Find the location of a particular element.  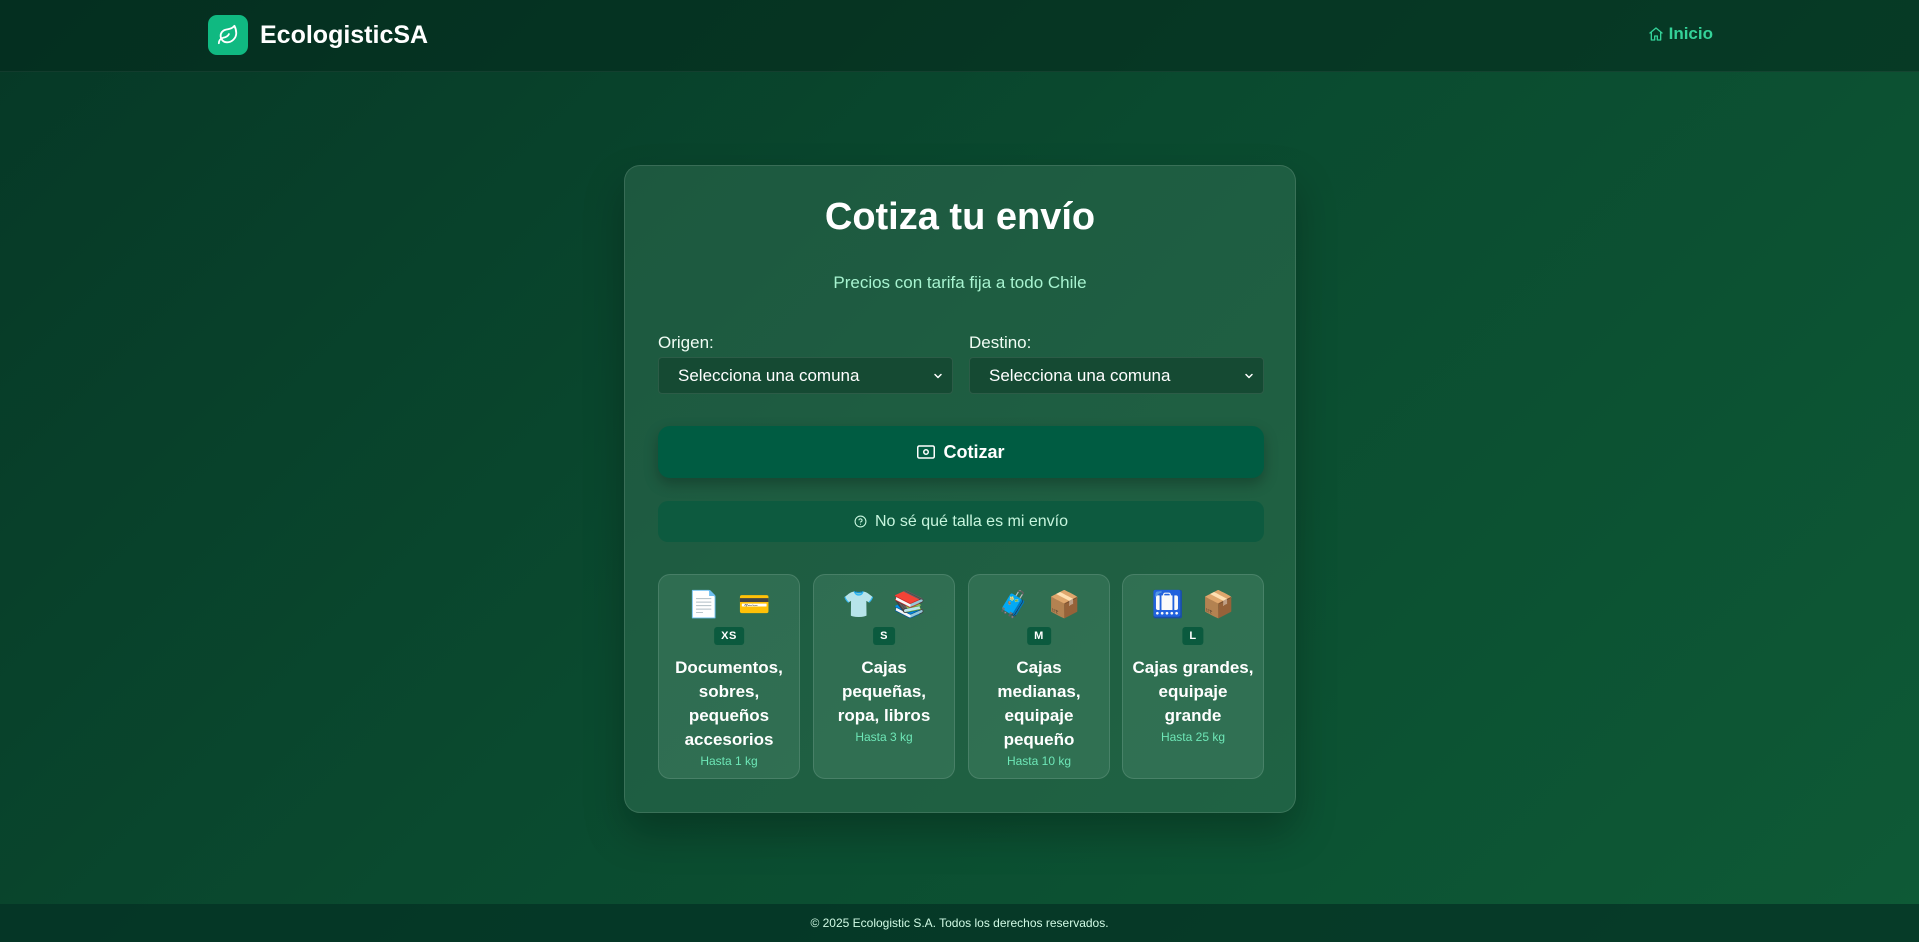

size-weight: Hasta 3 kg is located at coordinates (884, 737).